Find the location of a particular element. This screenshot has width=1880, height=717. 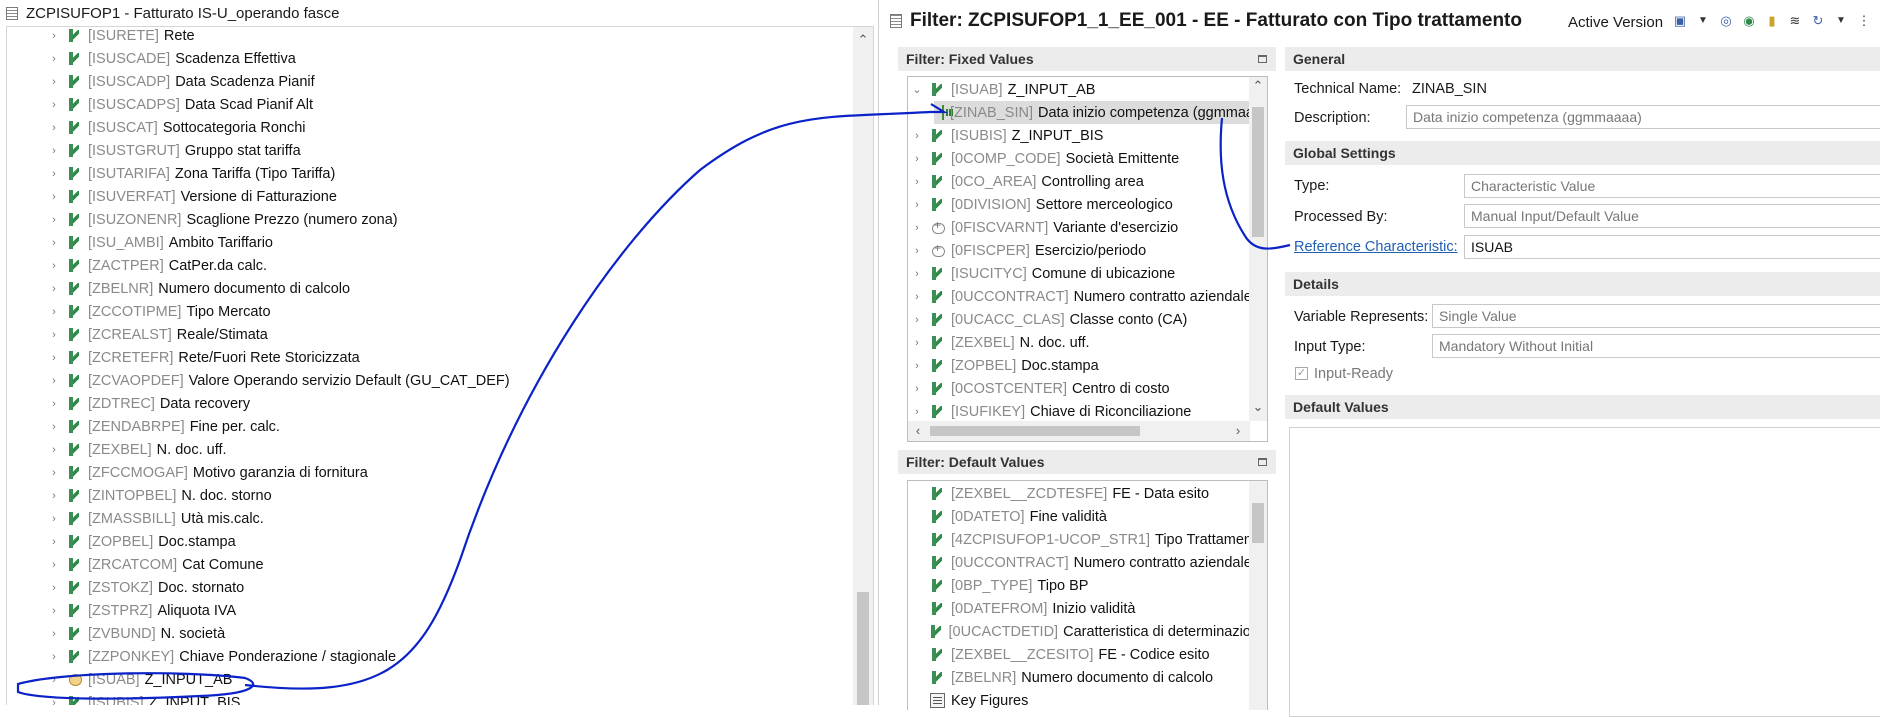

left-tree-scrollbar: ⌃ is located at coordinates (863, 366).